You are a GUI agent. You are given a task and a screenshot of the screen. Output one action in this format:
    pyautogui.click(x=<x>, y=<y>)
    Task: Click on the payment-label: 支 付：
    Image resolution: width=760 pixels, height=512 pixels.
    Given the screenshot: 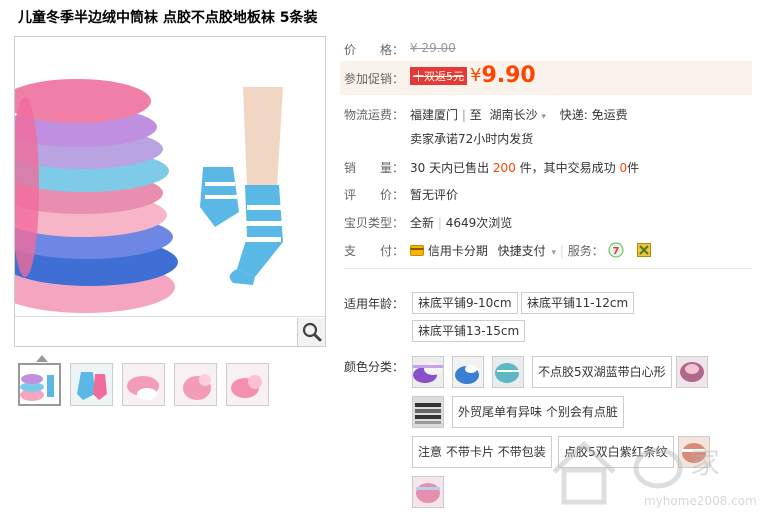 What is the action you would take?
    pyautogui.click(x=374, y=251)
    